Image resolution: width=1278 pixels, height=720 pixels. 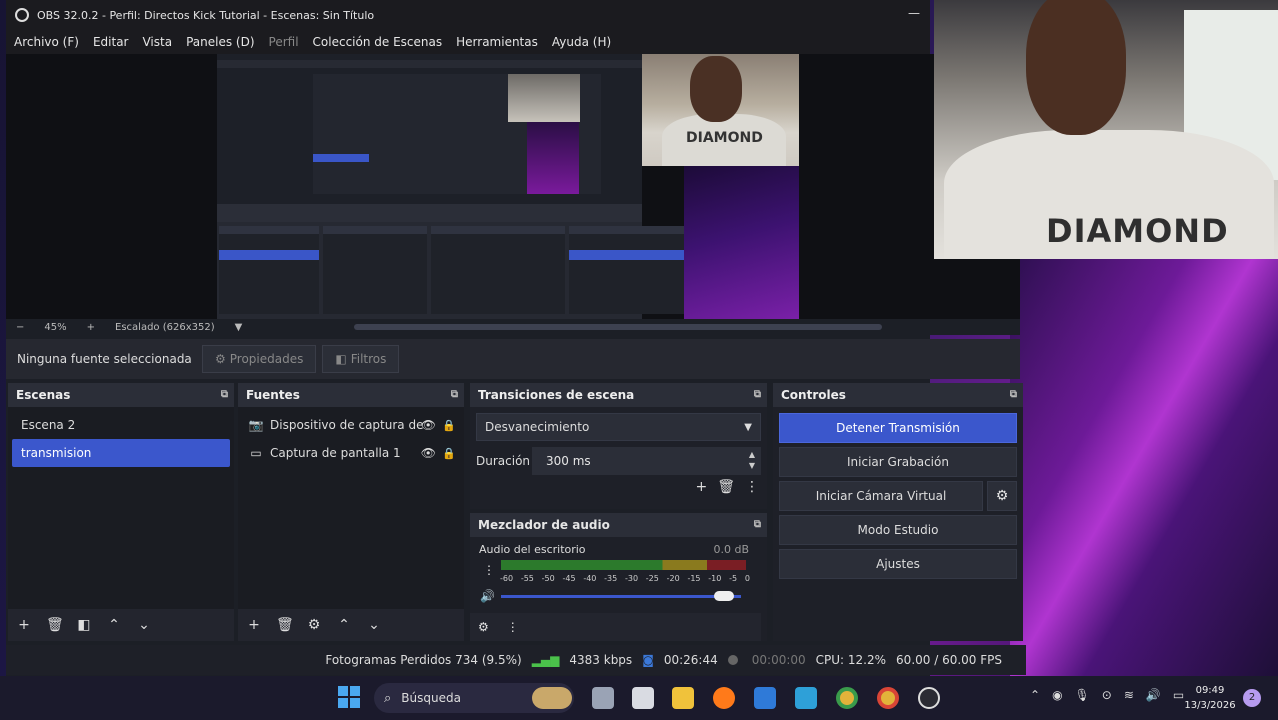 What do you see at coordinates (497, 42) in the screenshot?
I see `menu-herramientas: Herramientas` at bounding box center [497, 42].